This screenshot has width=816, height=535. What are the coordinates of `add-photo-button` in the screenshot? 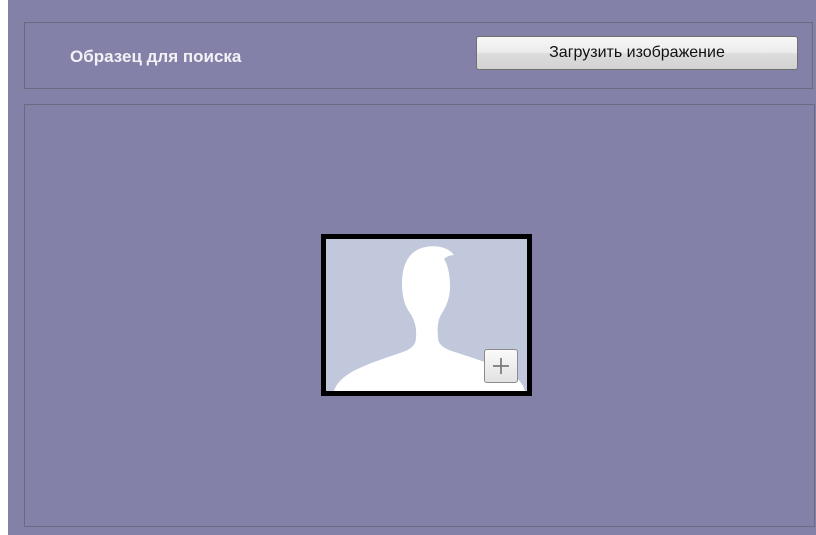 It's located at (501, 366).